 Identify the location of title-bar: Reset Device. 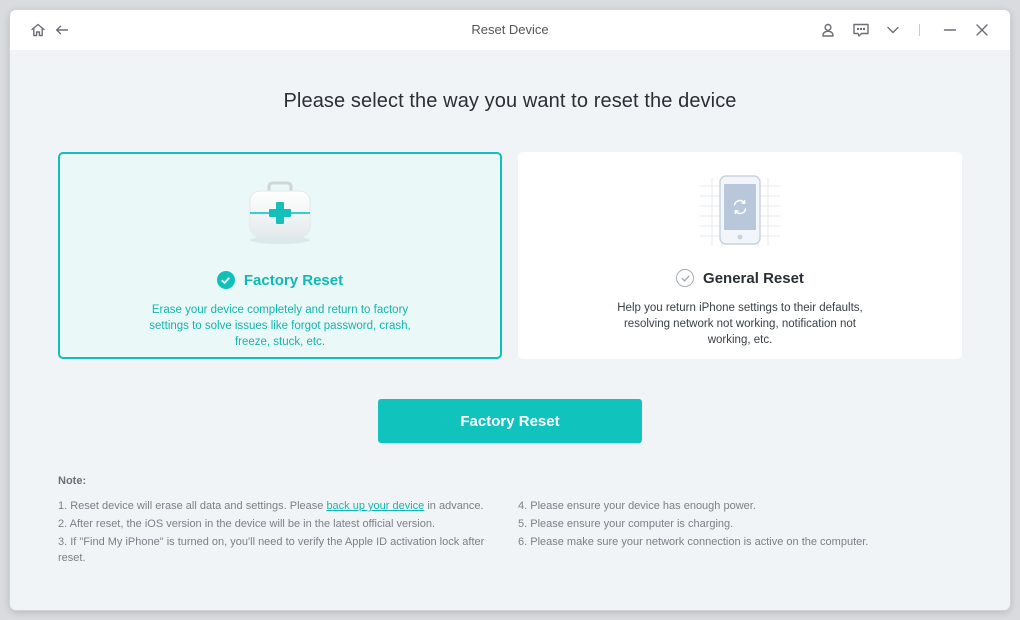
(510, 30).